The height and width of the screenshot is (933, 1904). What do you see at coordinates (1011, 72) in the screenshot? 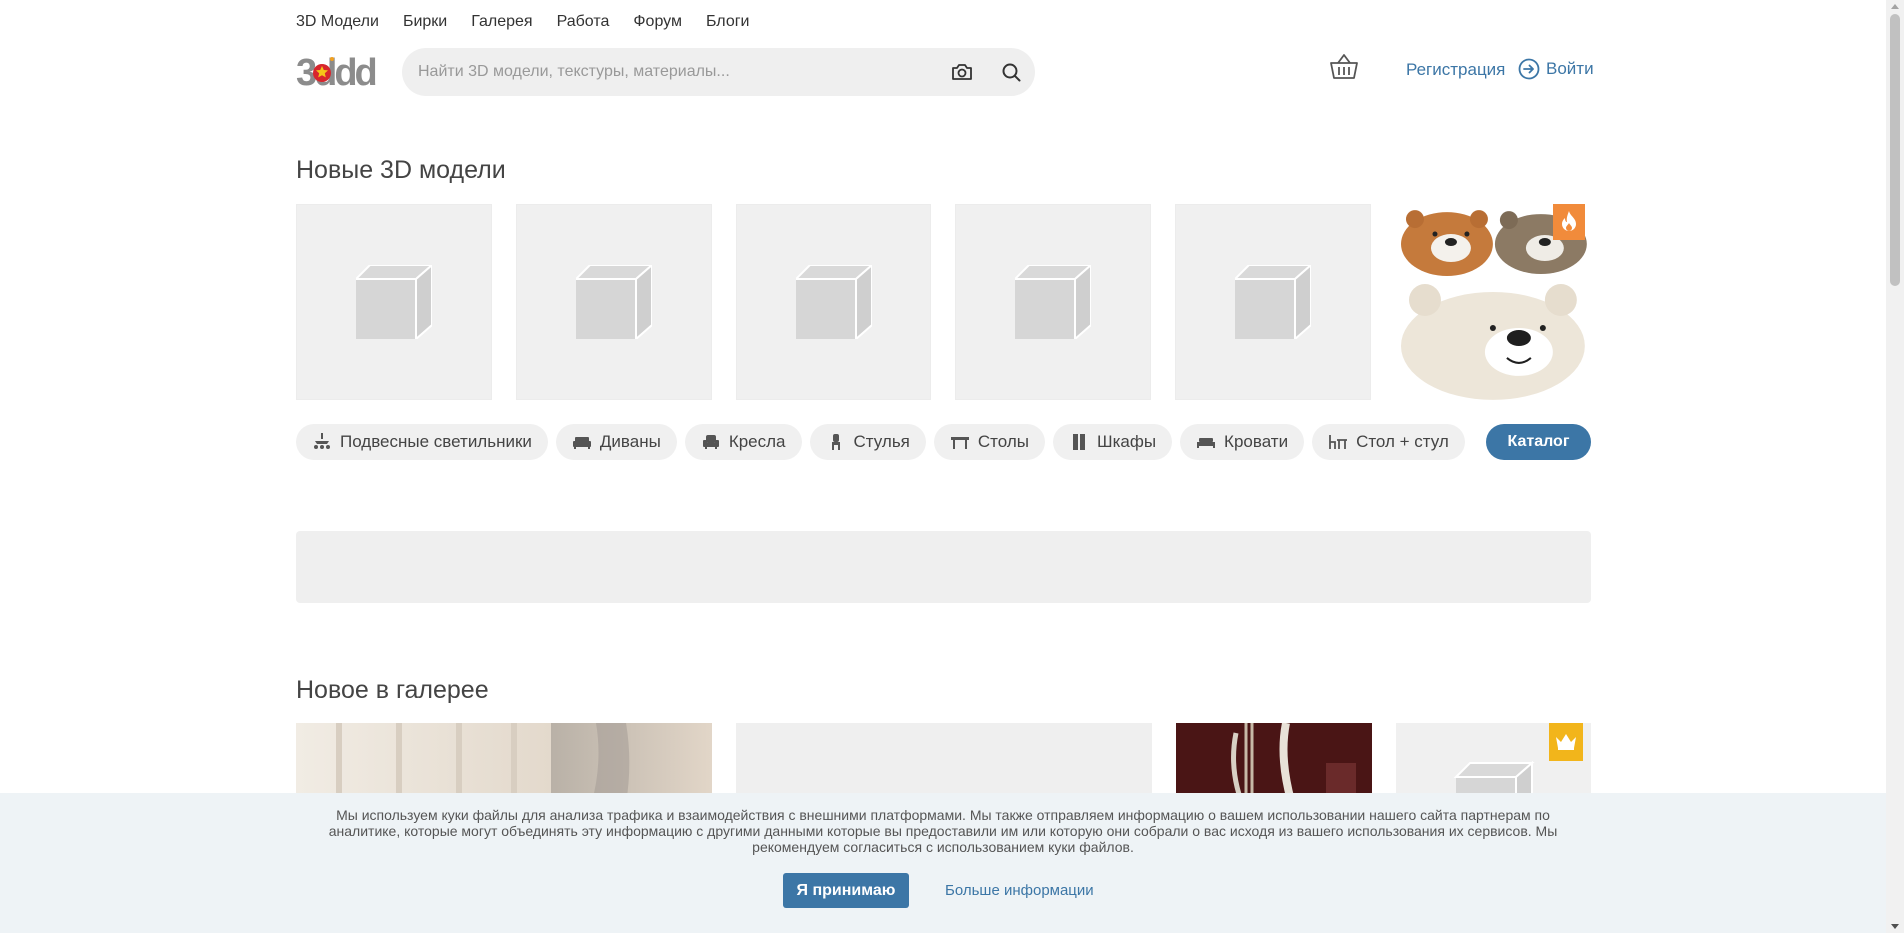
I see `search-icon` at bounding box center [1011, 72].